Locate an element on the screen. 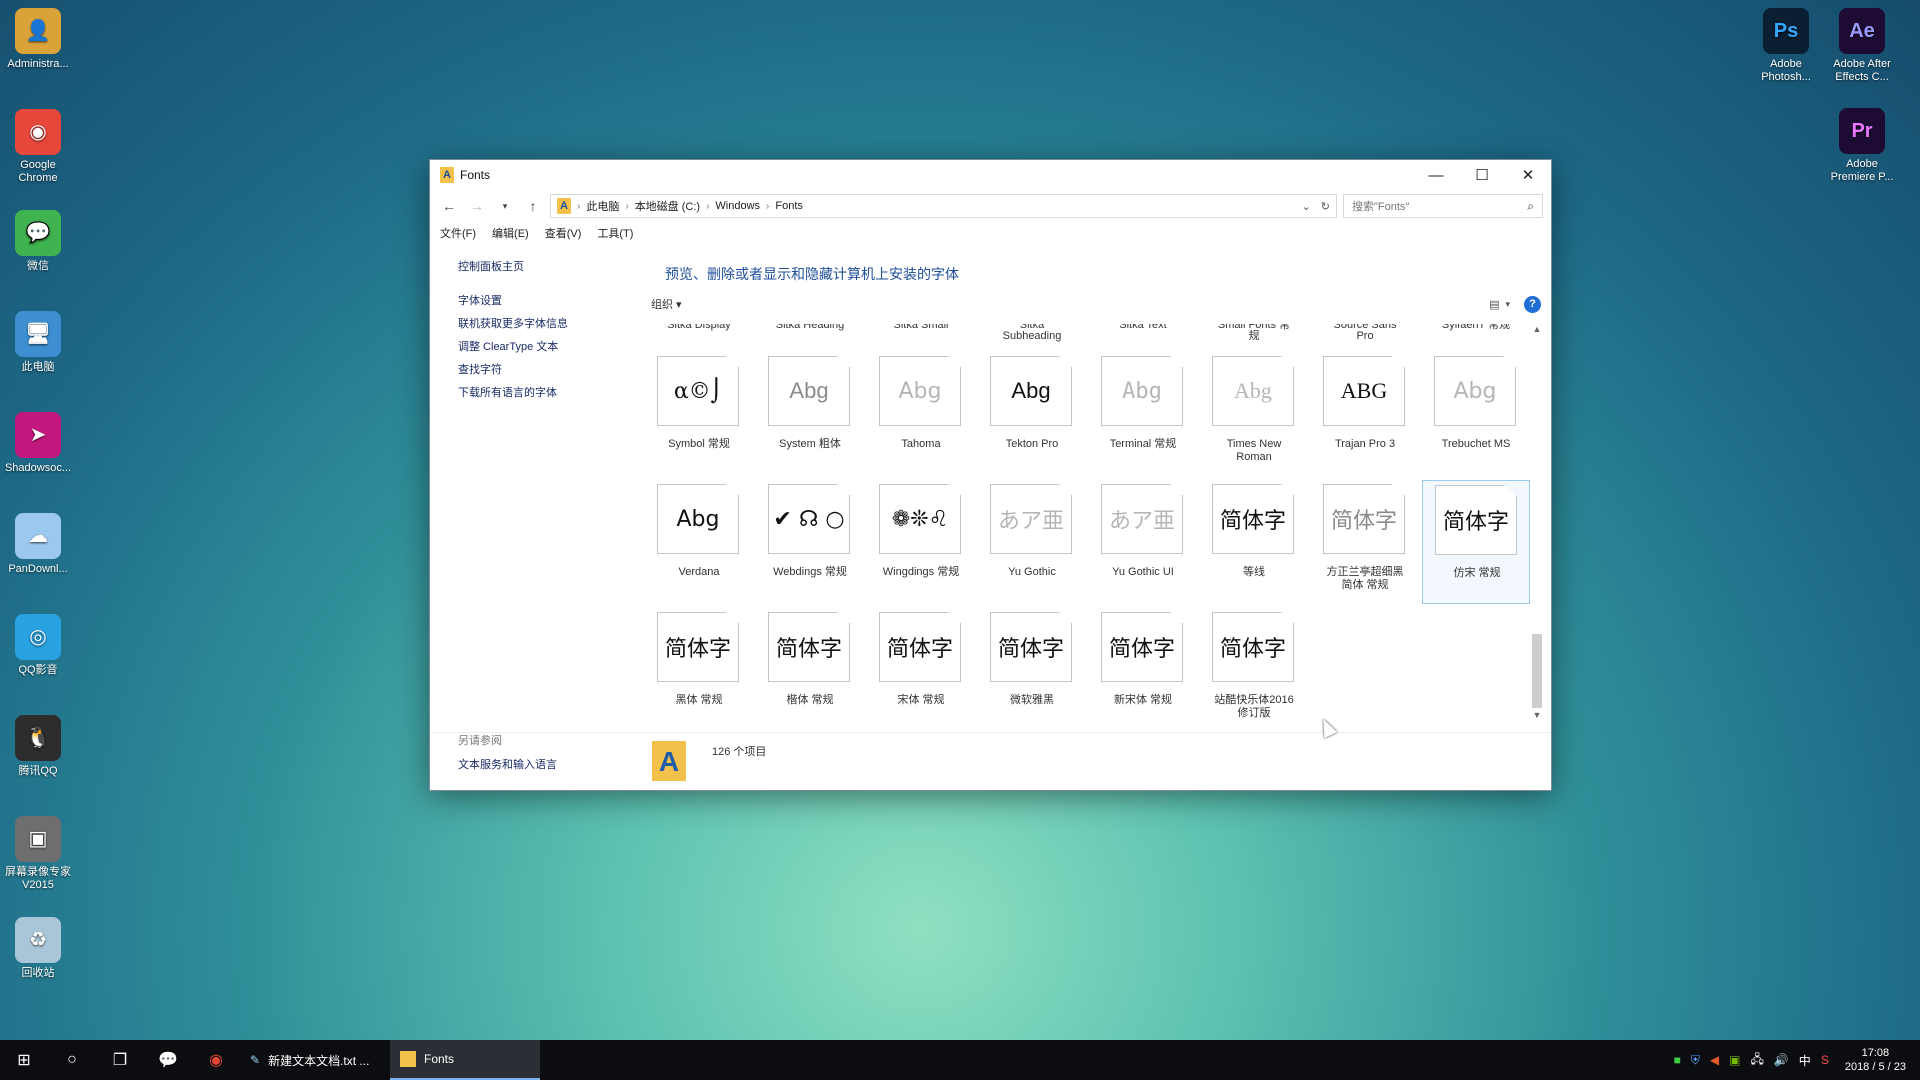  font-tile: 简体字 仿宋 常规 is located at coordinates (1476, 542).